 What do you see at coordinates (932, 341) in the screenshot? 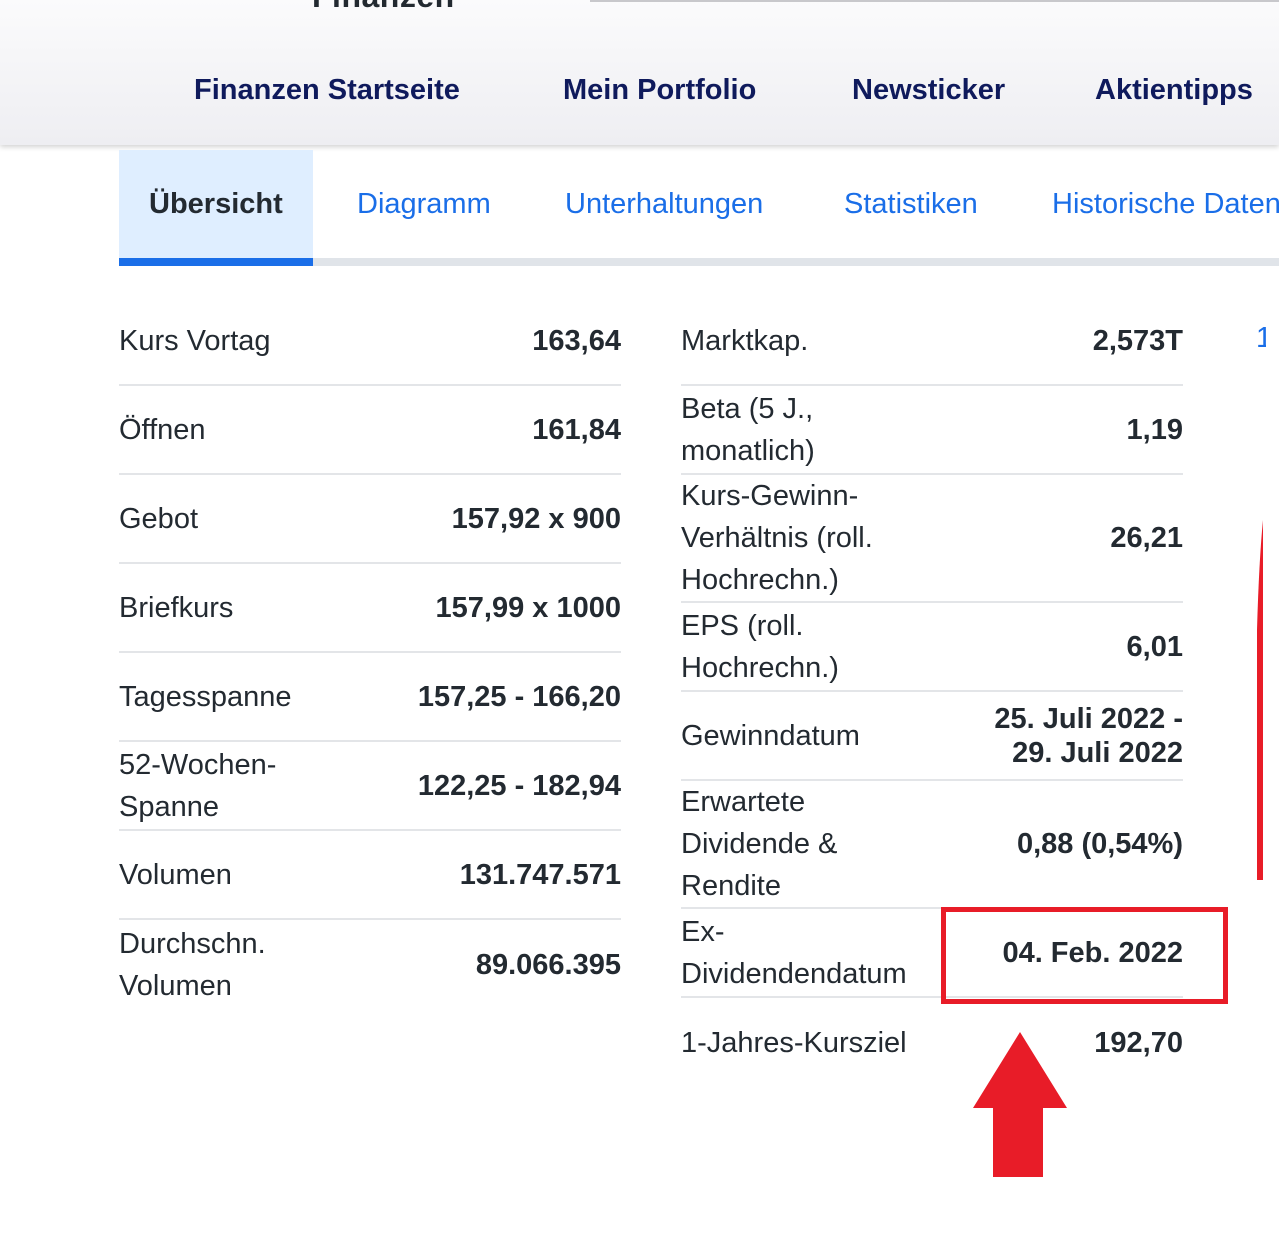
I see `table-row: Marktkap. 2,573T` at bounding box center [932, 341].